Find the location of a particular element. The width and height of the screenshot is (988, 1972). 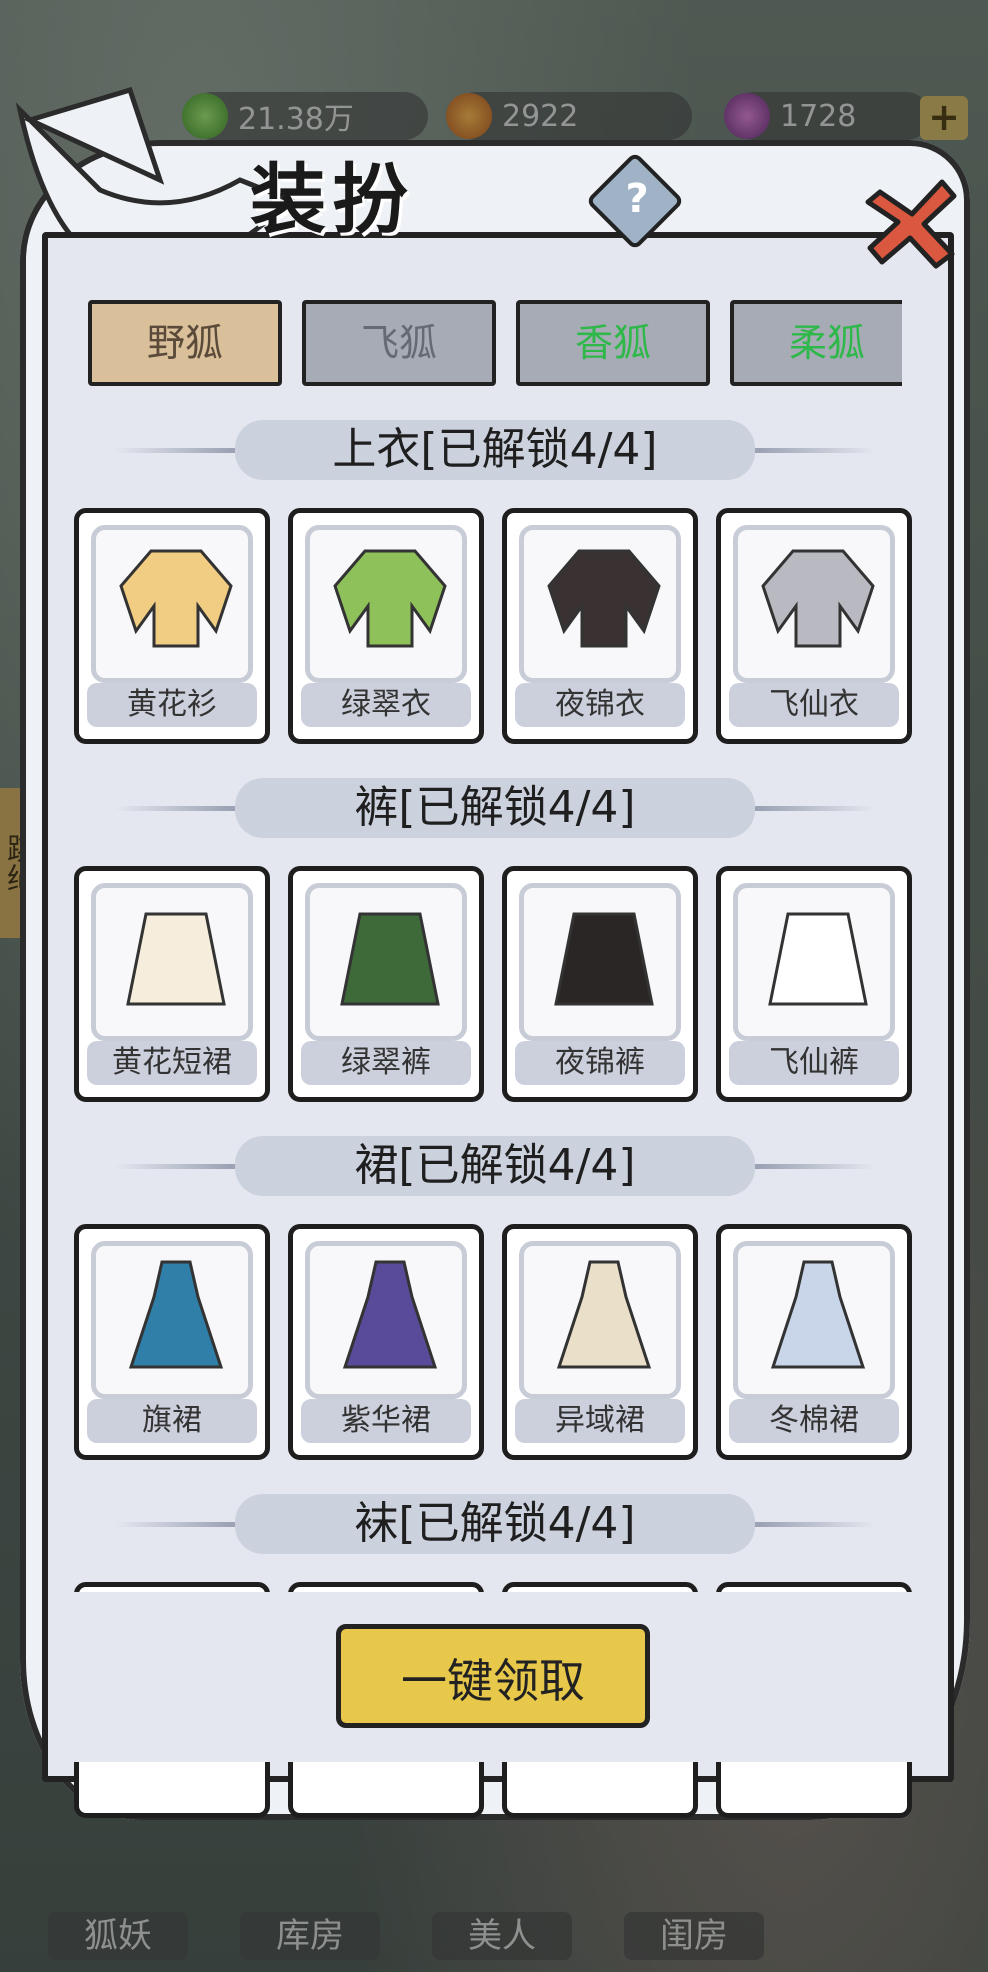

green-top-icon is located at coordinates (390, 598).